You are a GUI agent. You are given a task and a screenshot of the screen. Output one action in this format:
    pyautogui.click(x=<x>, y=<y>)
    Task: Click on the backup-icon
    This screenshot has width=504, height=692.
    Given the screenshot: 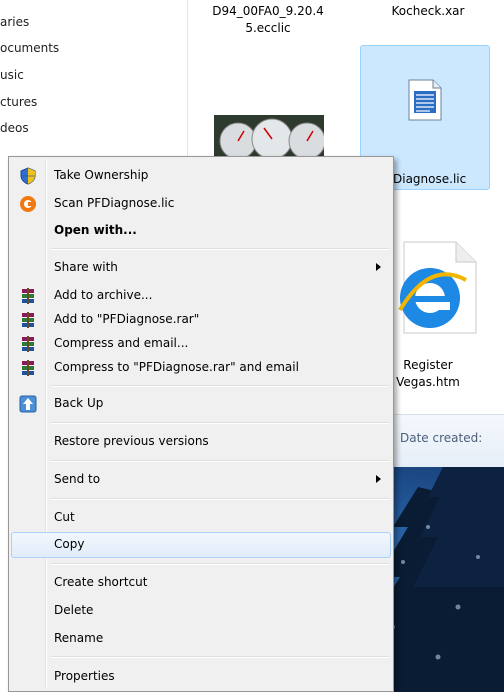 What is the action you would take?
    pyautogui.click(x=28, y=404)
    